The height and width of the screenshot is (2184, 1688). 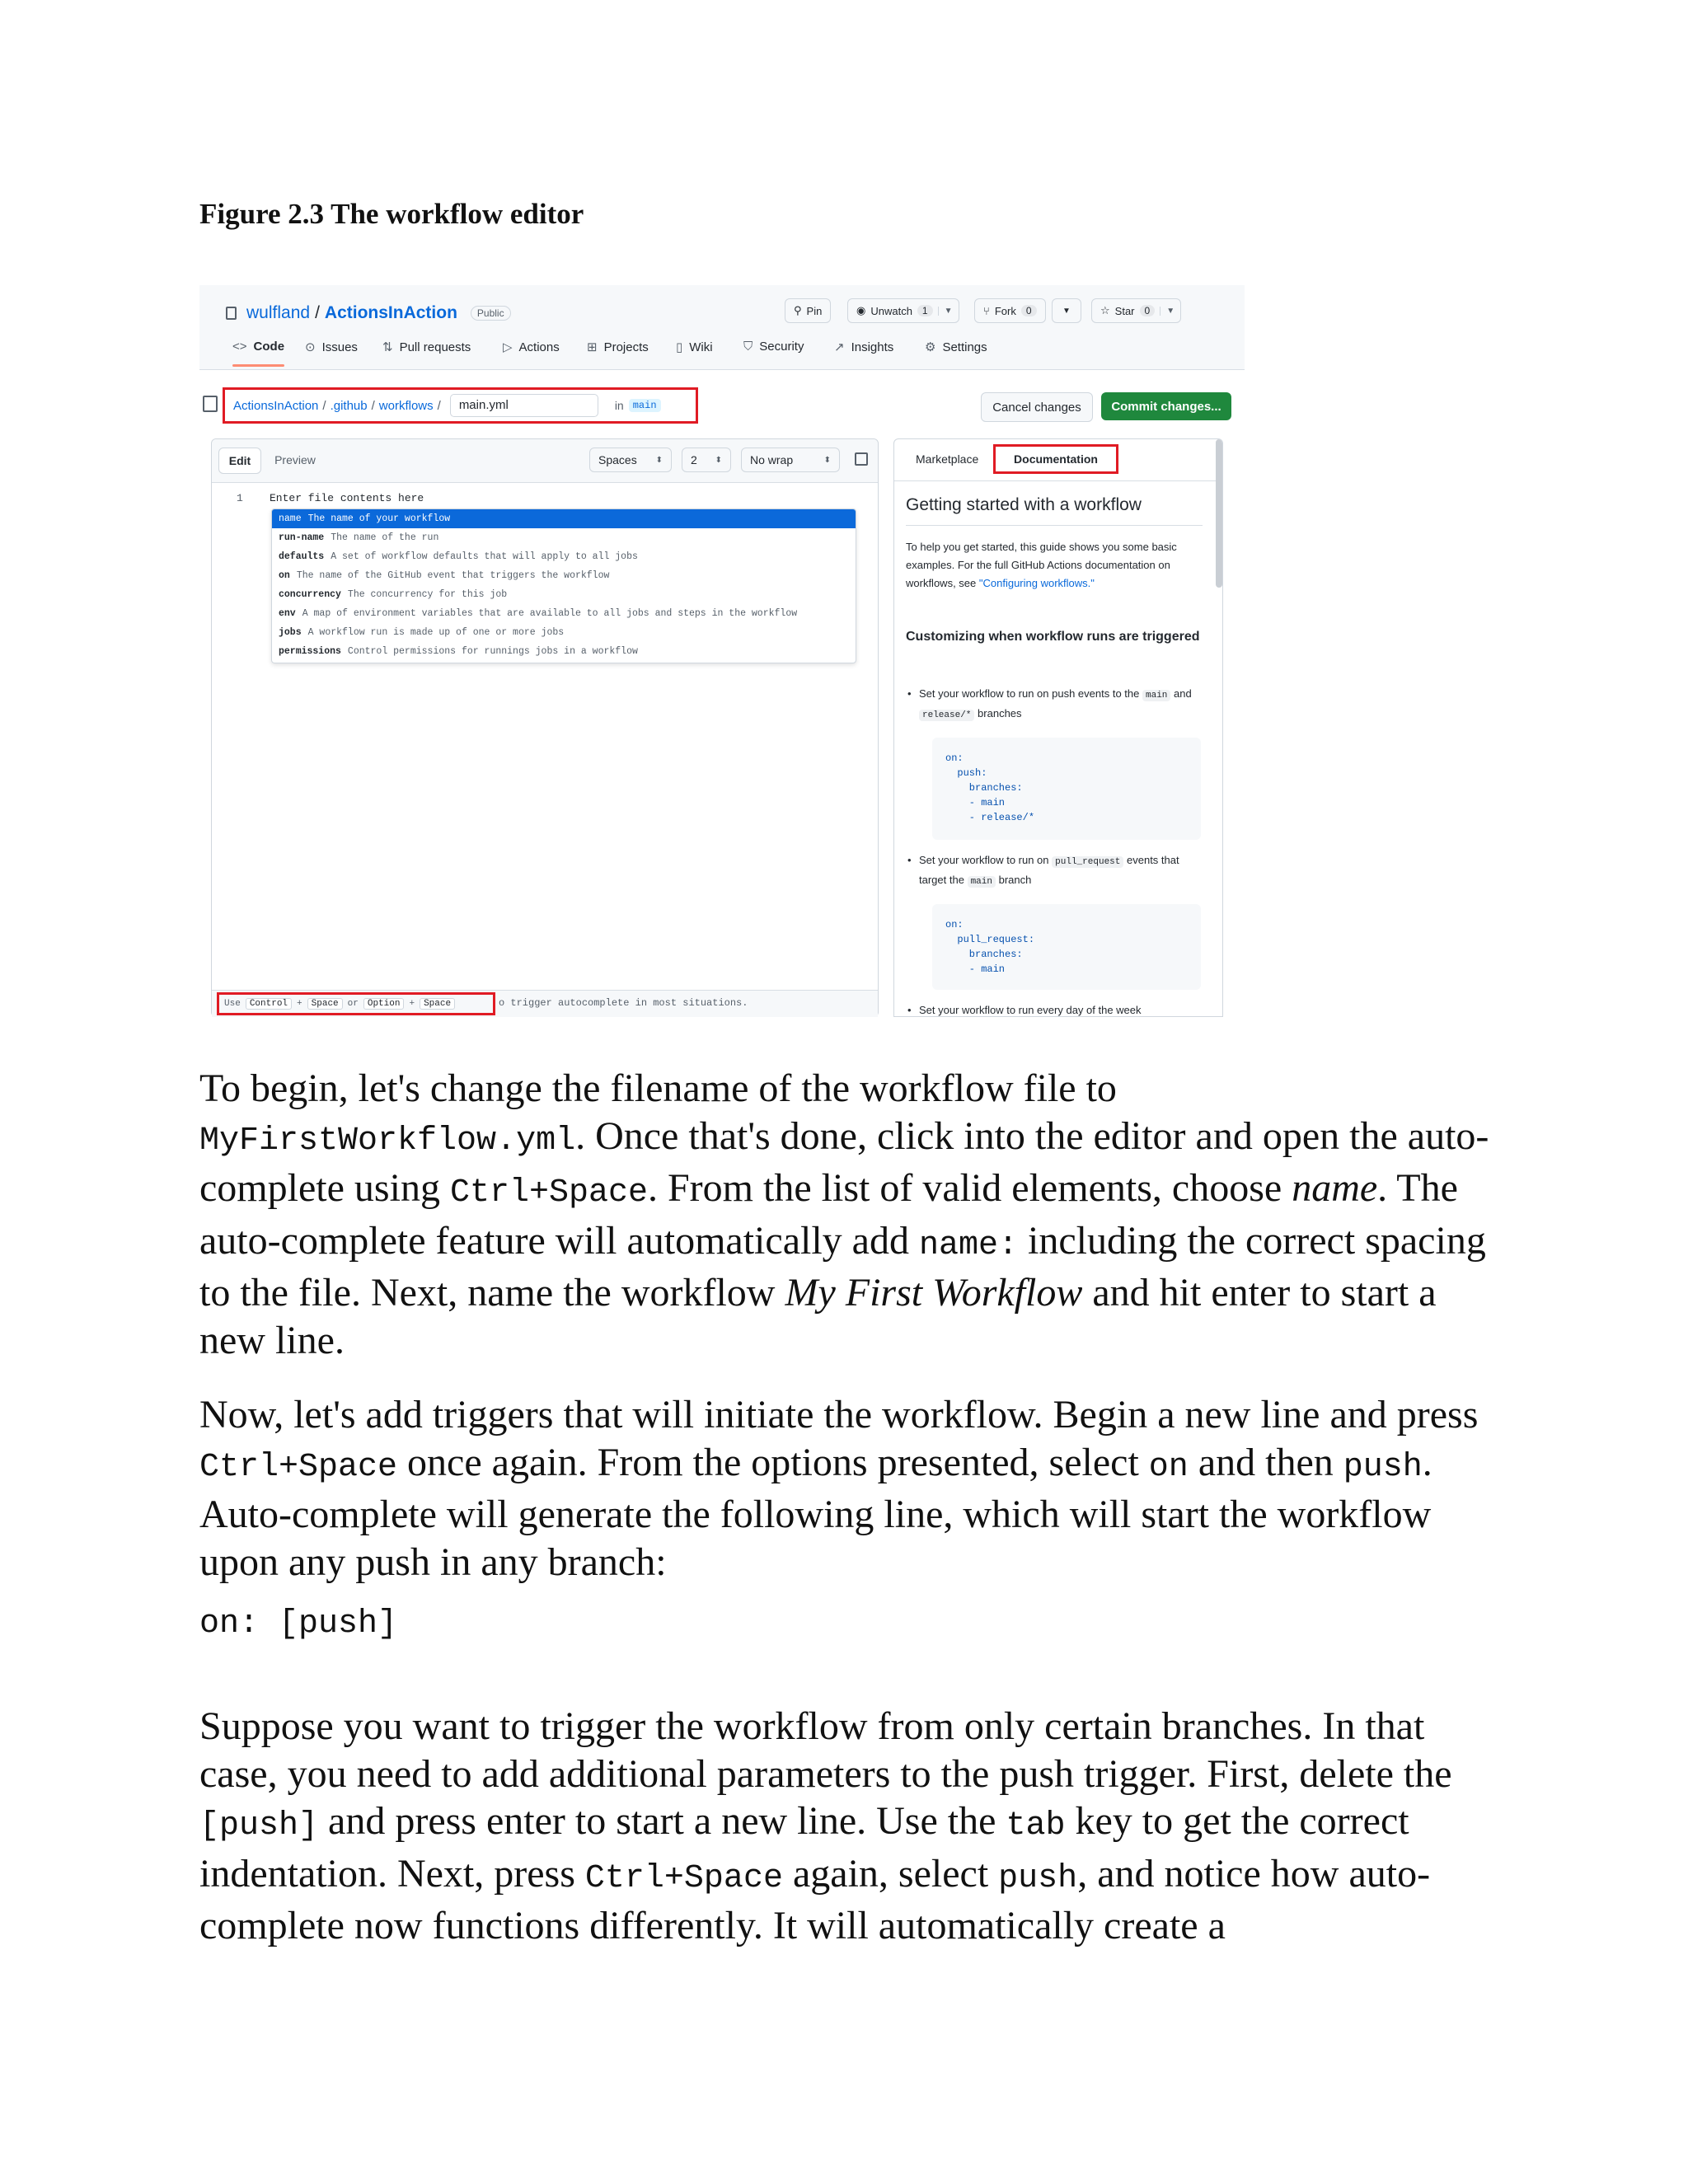 I want to click on bullet-text: branch, so click(x=1015, y=880).